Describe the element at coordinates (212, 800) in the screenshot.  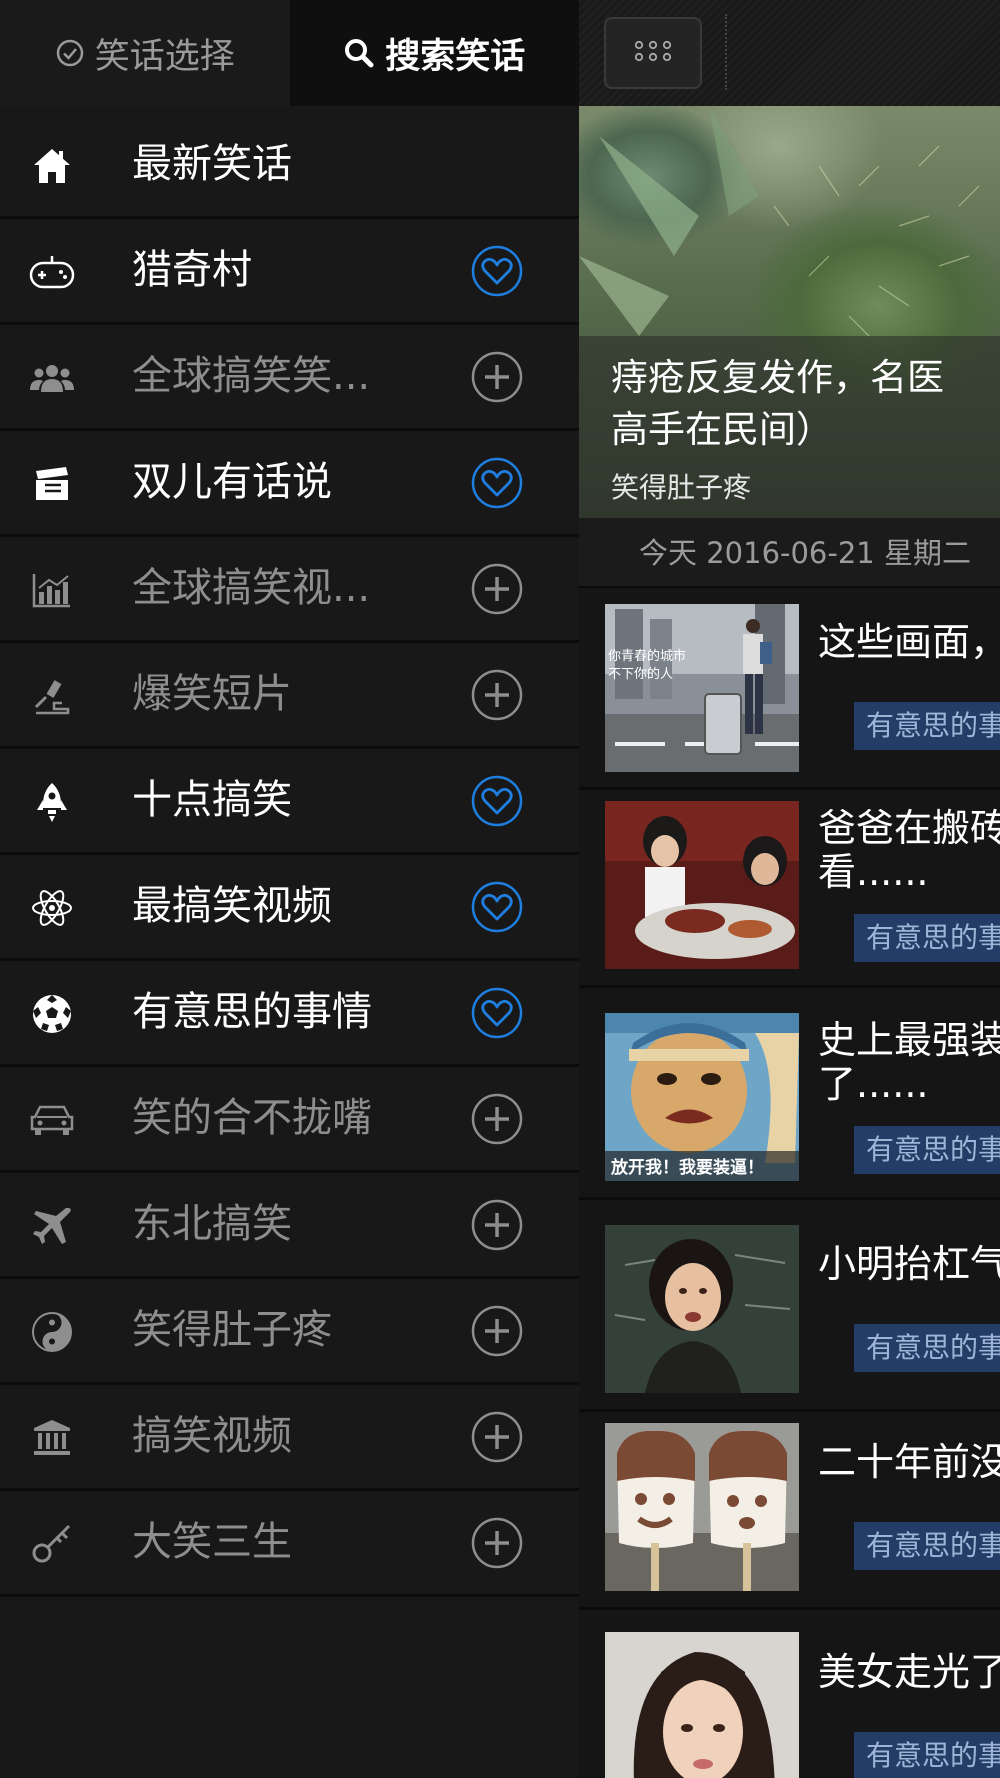
I see `menu-item-label: 十点搞笑` at that location.